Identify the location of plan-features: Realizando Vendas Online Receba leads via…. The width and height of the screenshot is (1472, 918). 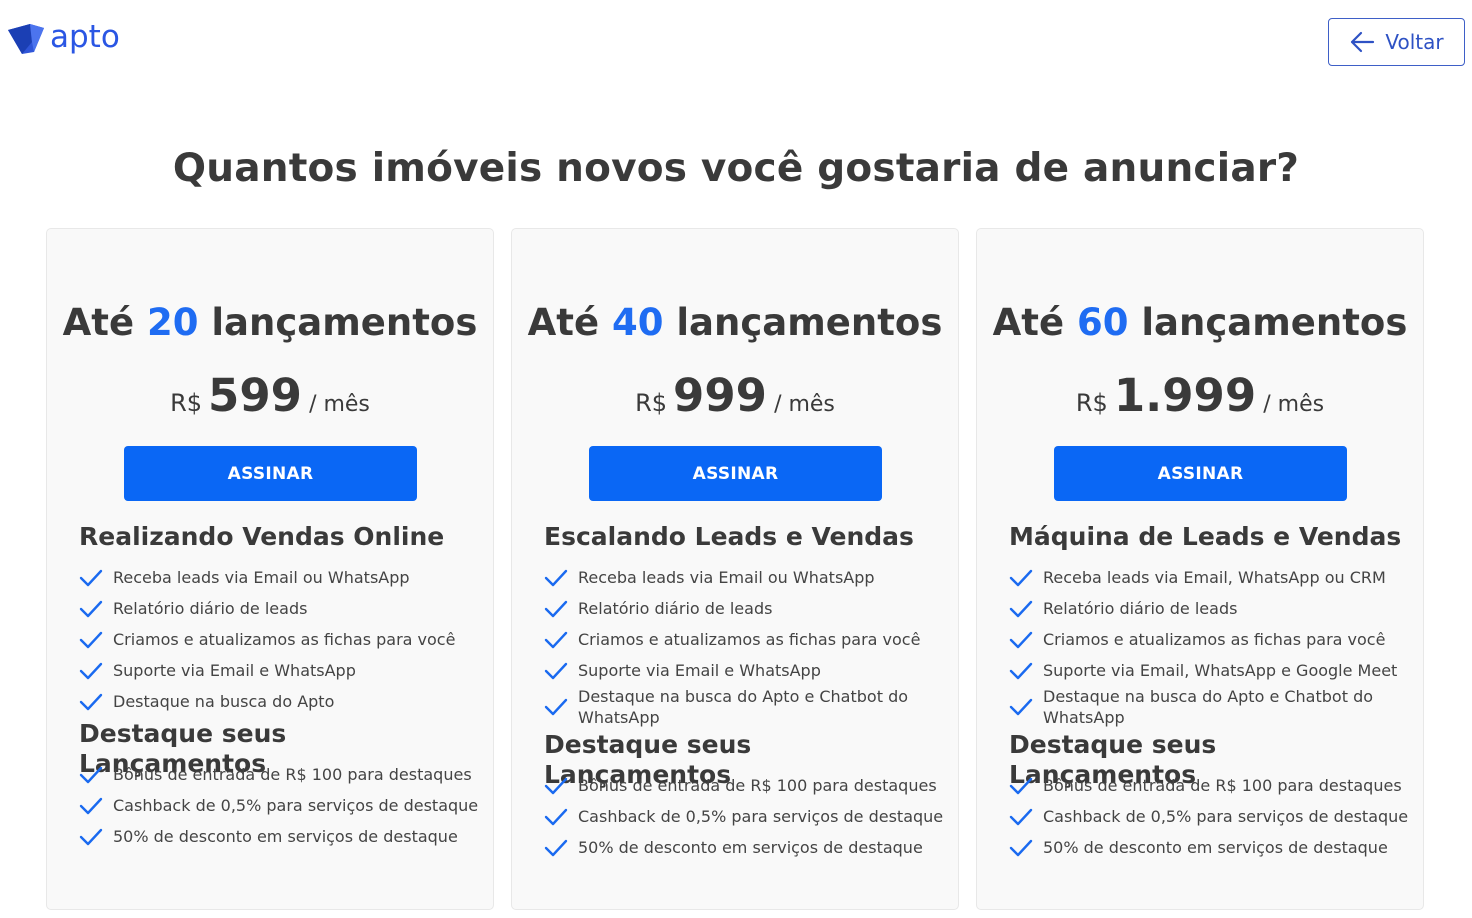
(279, 687).